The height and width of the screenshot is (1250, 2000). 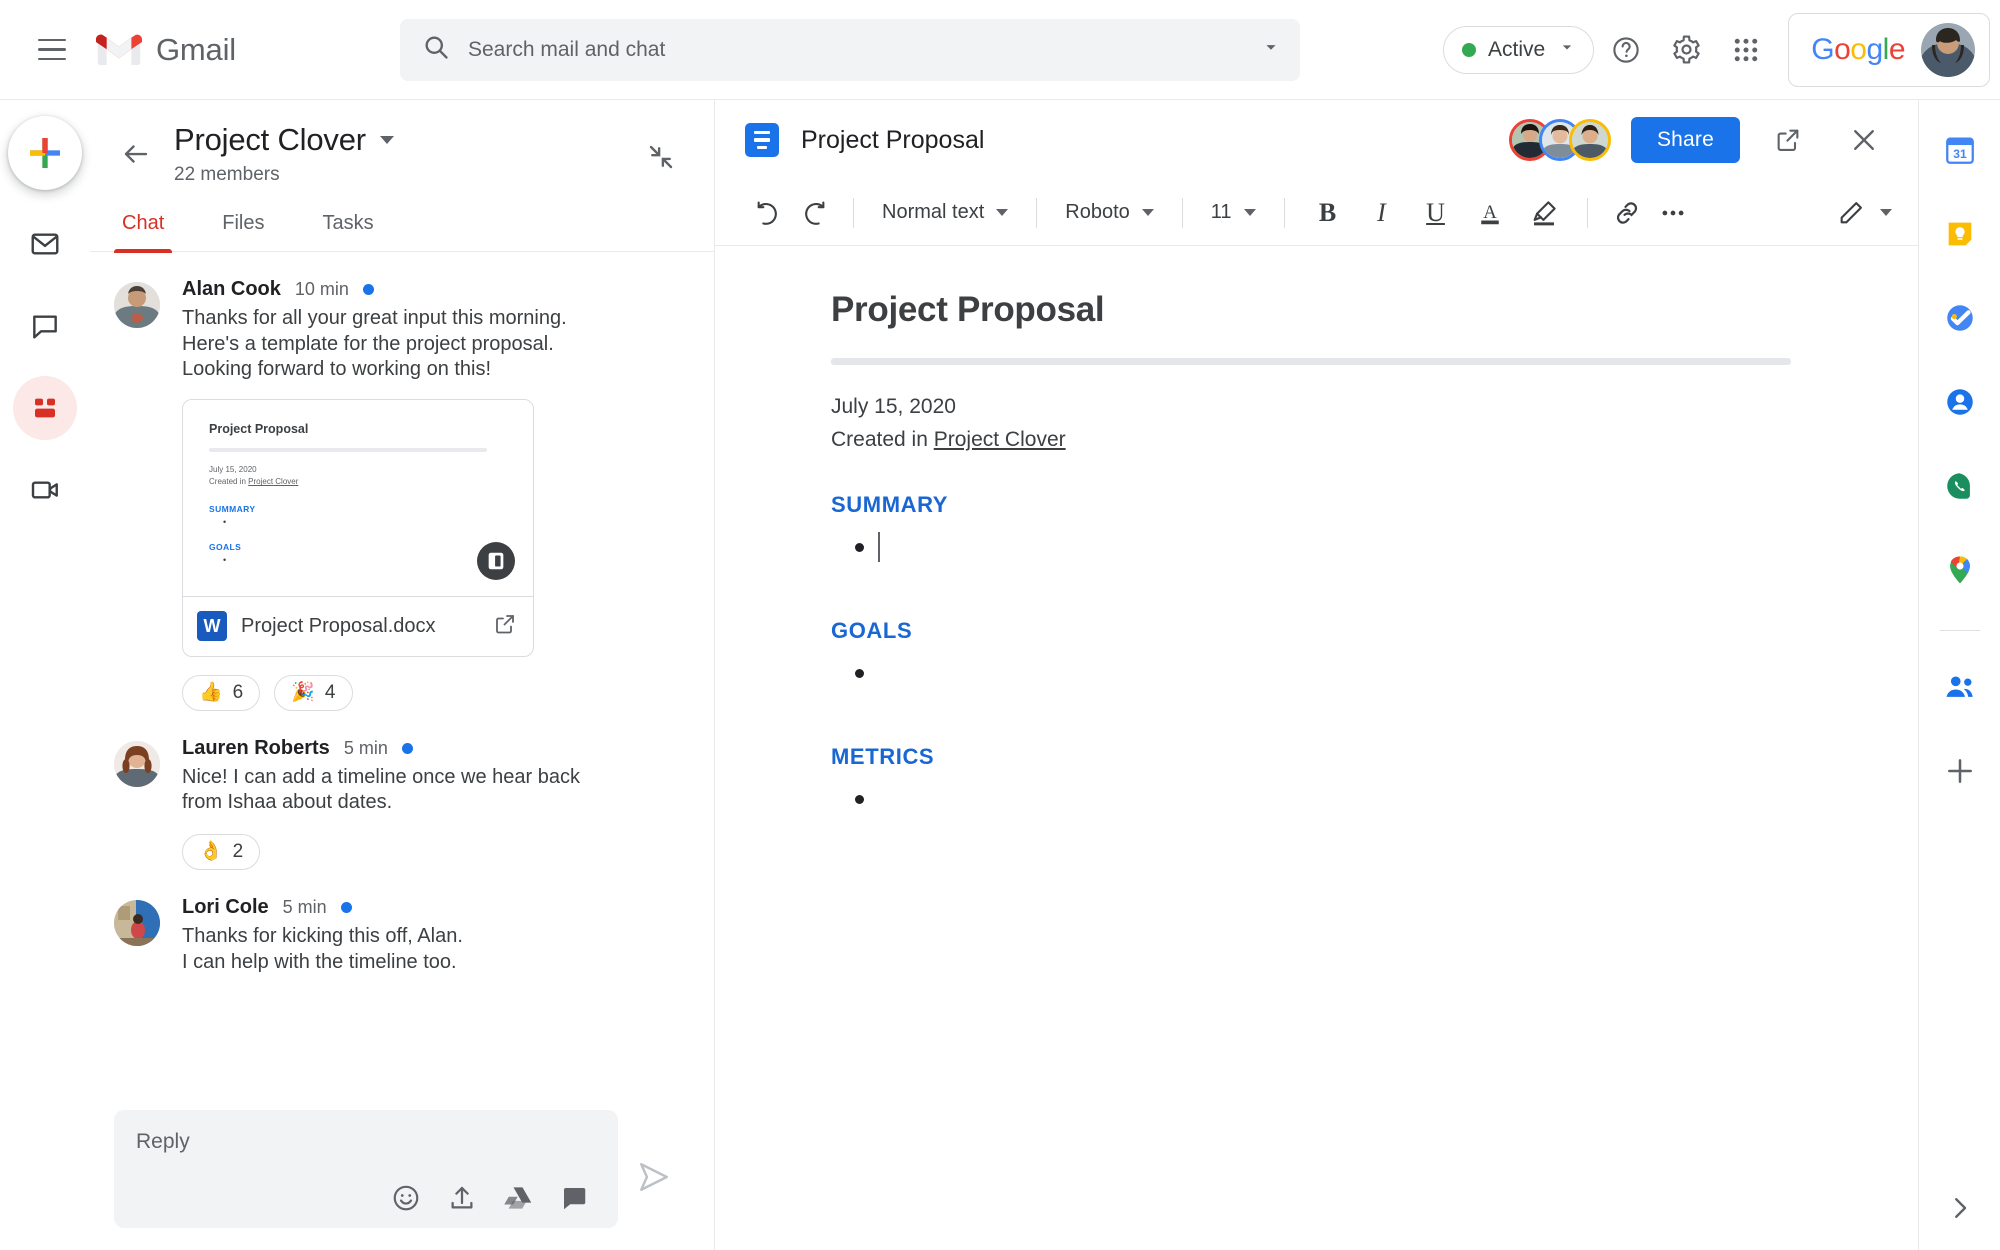 I want to click on message-author: Lori Cole, so click(x=225, y=906).